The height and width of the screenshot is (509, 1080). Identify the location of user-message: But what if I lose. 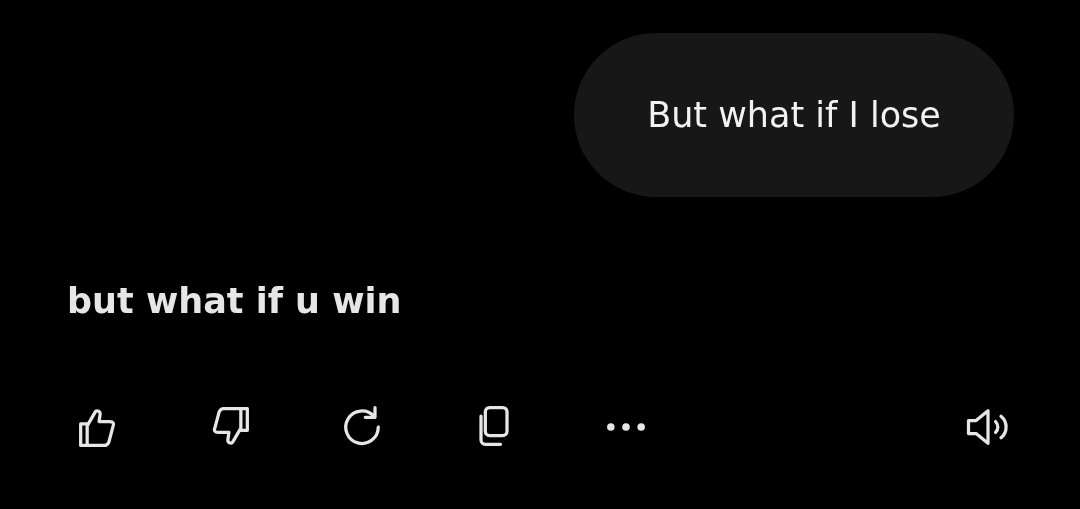
(794, 115).